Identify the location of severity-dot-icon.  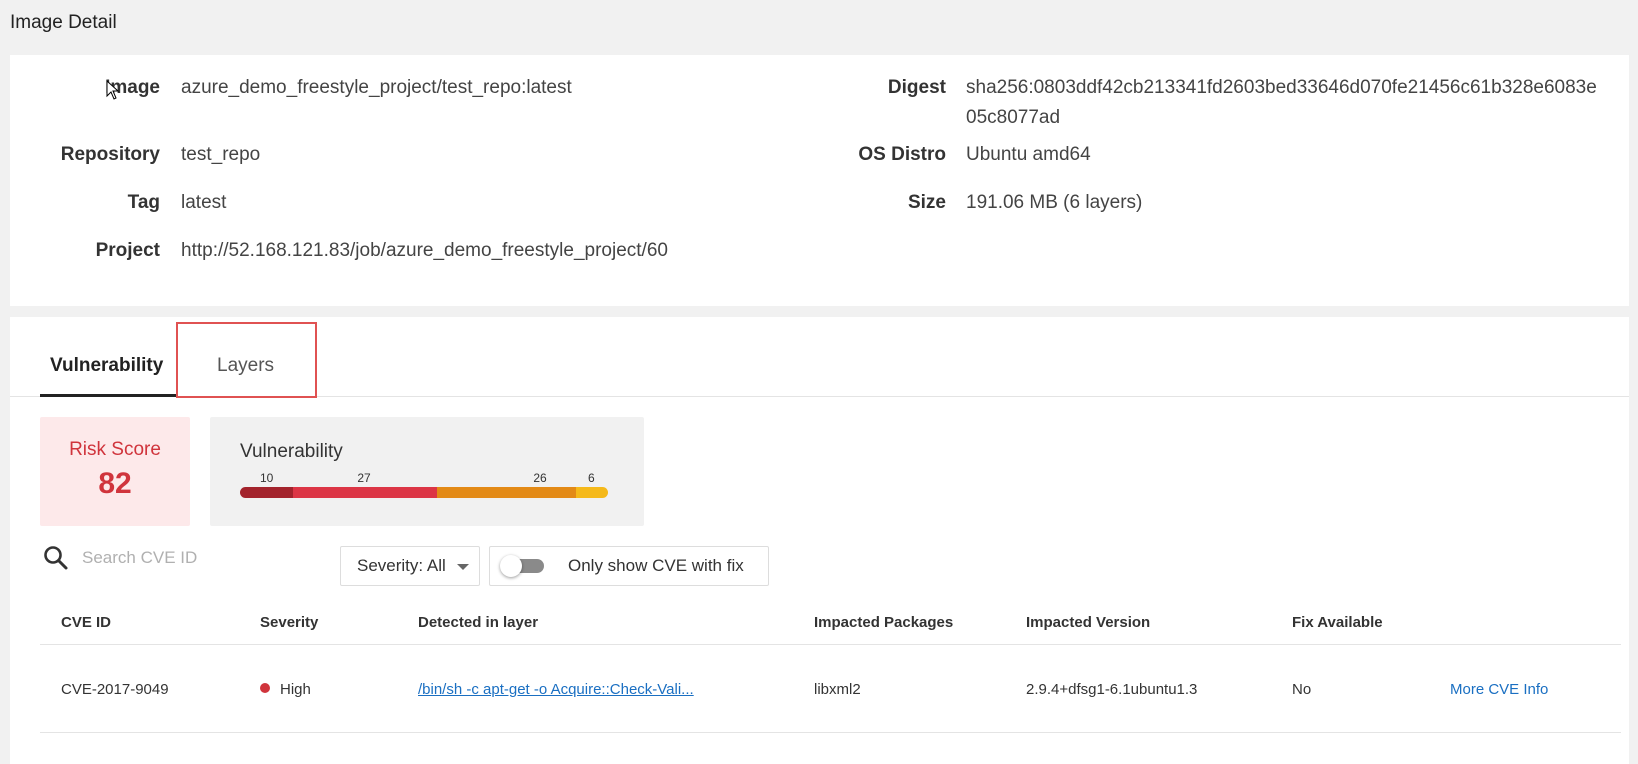
(265, 688).